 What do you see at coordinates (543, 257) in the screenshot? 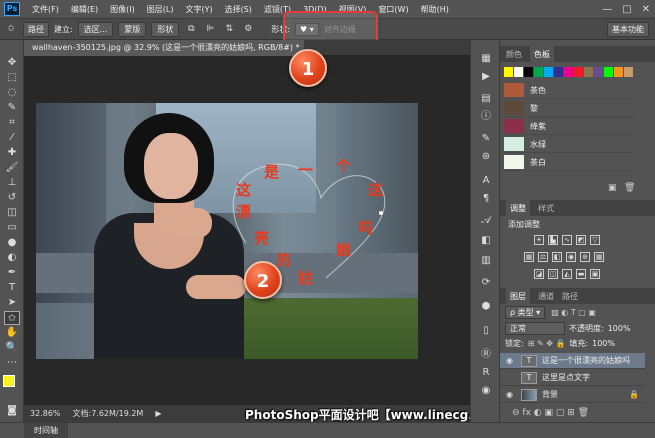
I see `color-balance-icon: ⚖` at bounding box center [543, 257].